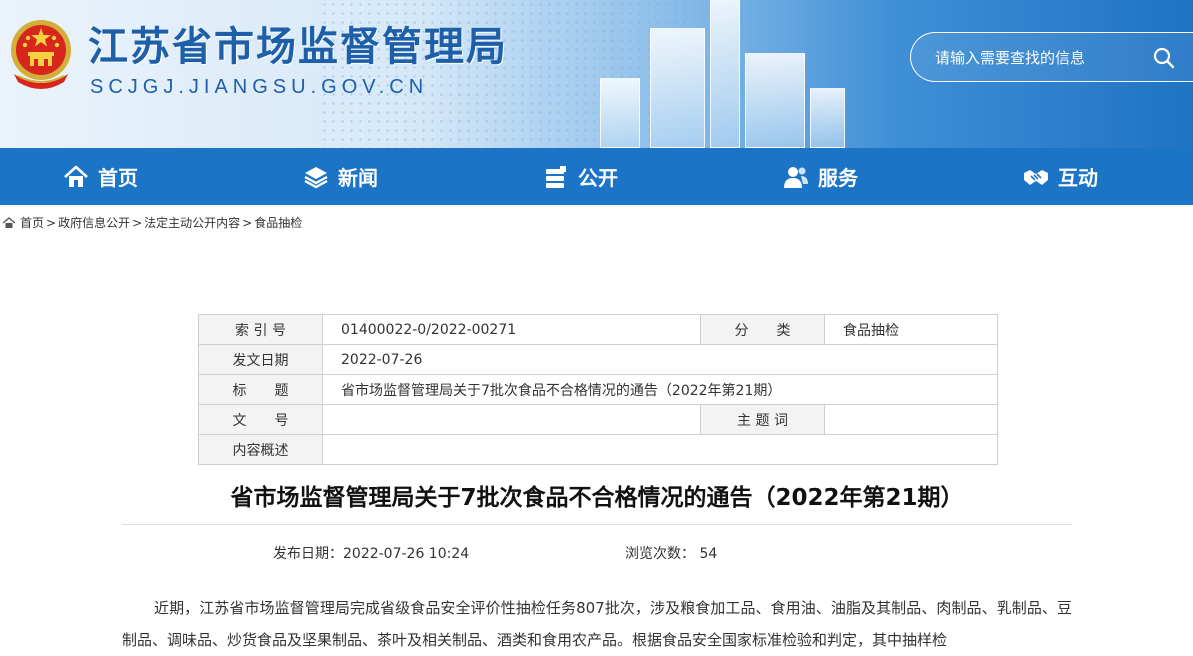  What do you see at coordinates (1078, 178) in the screenshot?
I see `nav-label: 互动` at bounding box center [1078, 178].